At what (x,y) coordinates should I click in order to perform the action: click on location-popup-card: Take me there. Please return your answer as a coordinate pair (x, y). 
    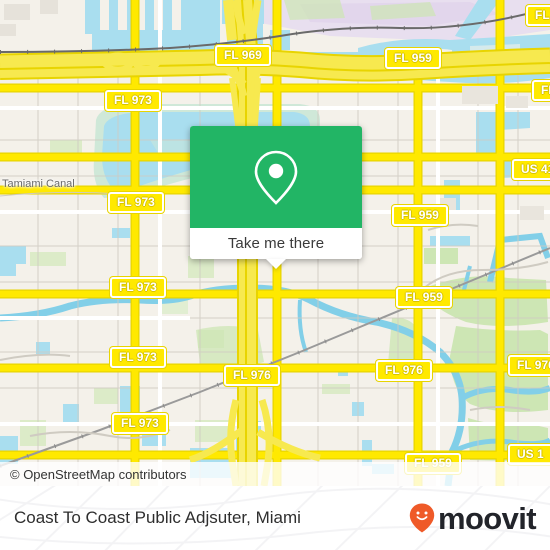
    Looking at the image, I should click on (276, 197).